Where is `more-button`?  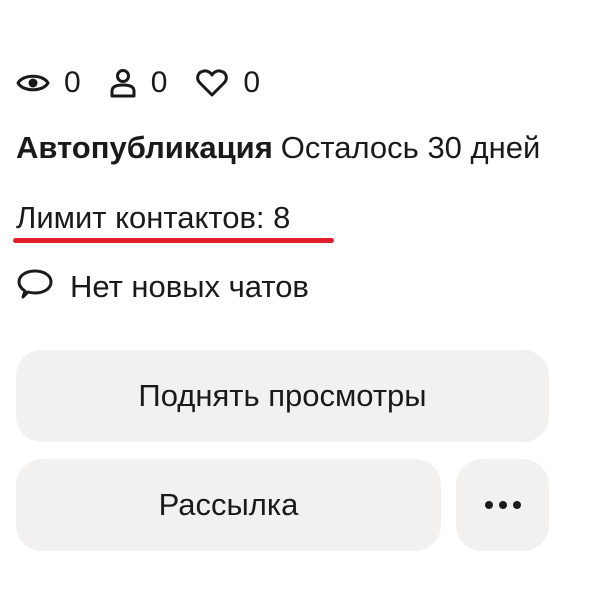 more-button is located at coordinates (502, 505).